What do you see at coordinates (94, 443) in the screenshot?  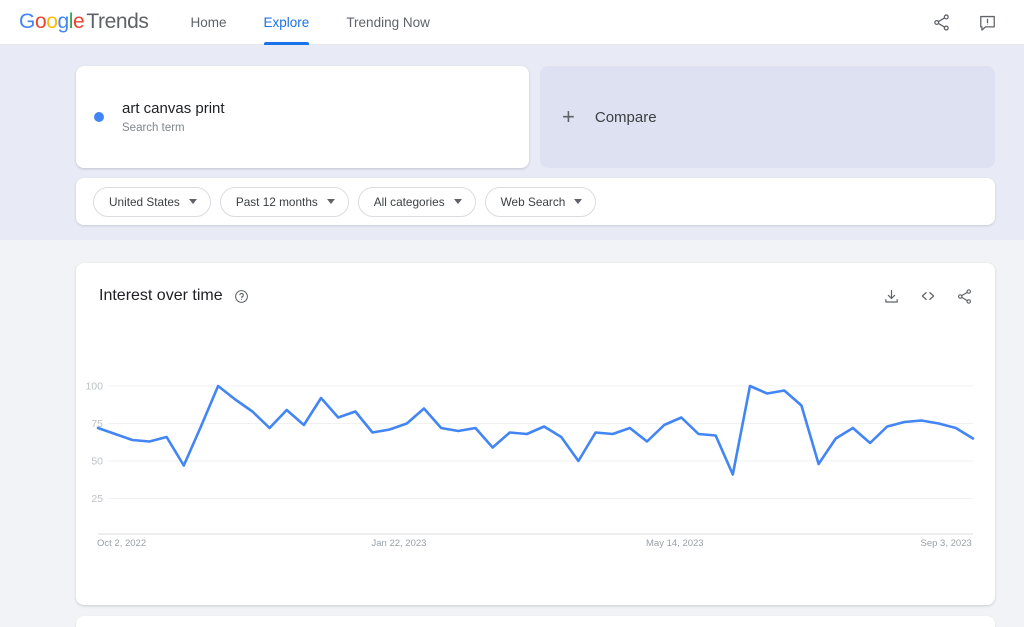 I see `chart-y-axis-labels: 100 75 50 25` at bounding box center [94, 443].